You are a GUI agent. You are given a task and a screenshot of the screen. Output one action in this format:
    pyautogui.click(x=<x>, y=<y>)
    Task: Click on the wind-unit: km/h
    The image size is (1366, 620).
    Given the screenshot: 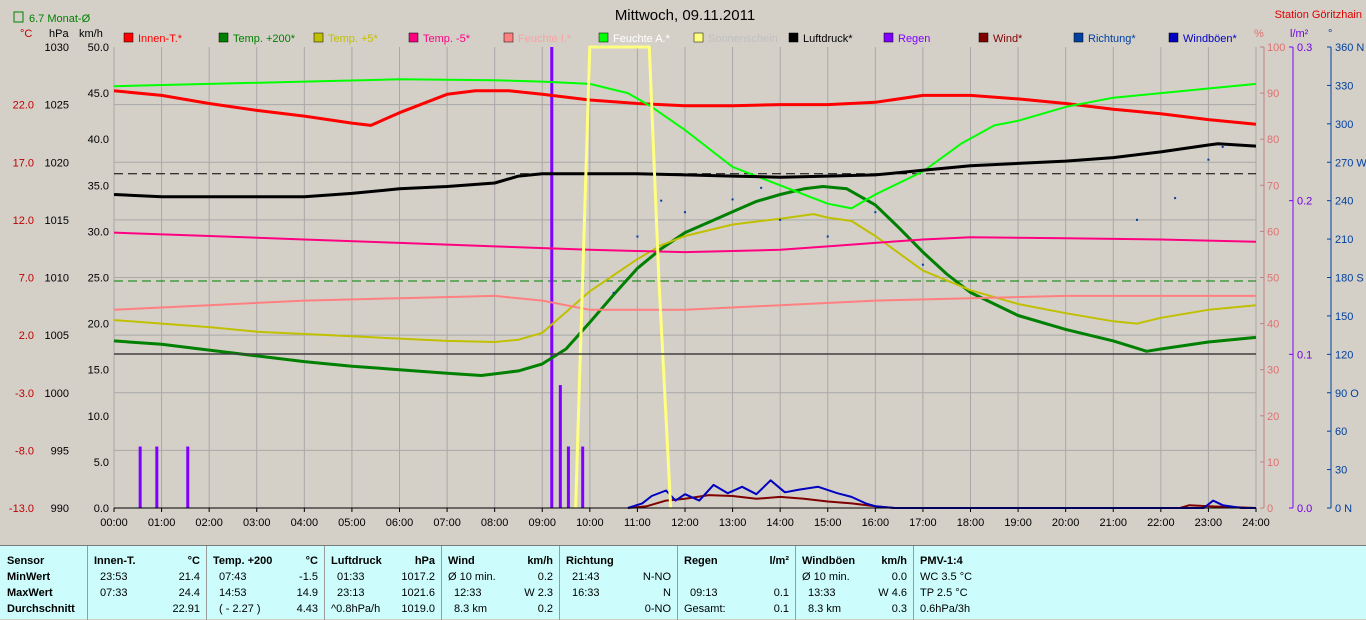 What is the action you would take?
    pyautogui.click(x=540, y=561)
    